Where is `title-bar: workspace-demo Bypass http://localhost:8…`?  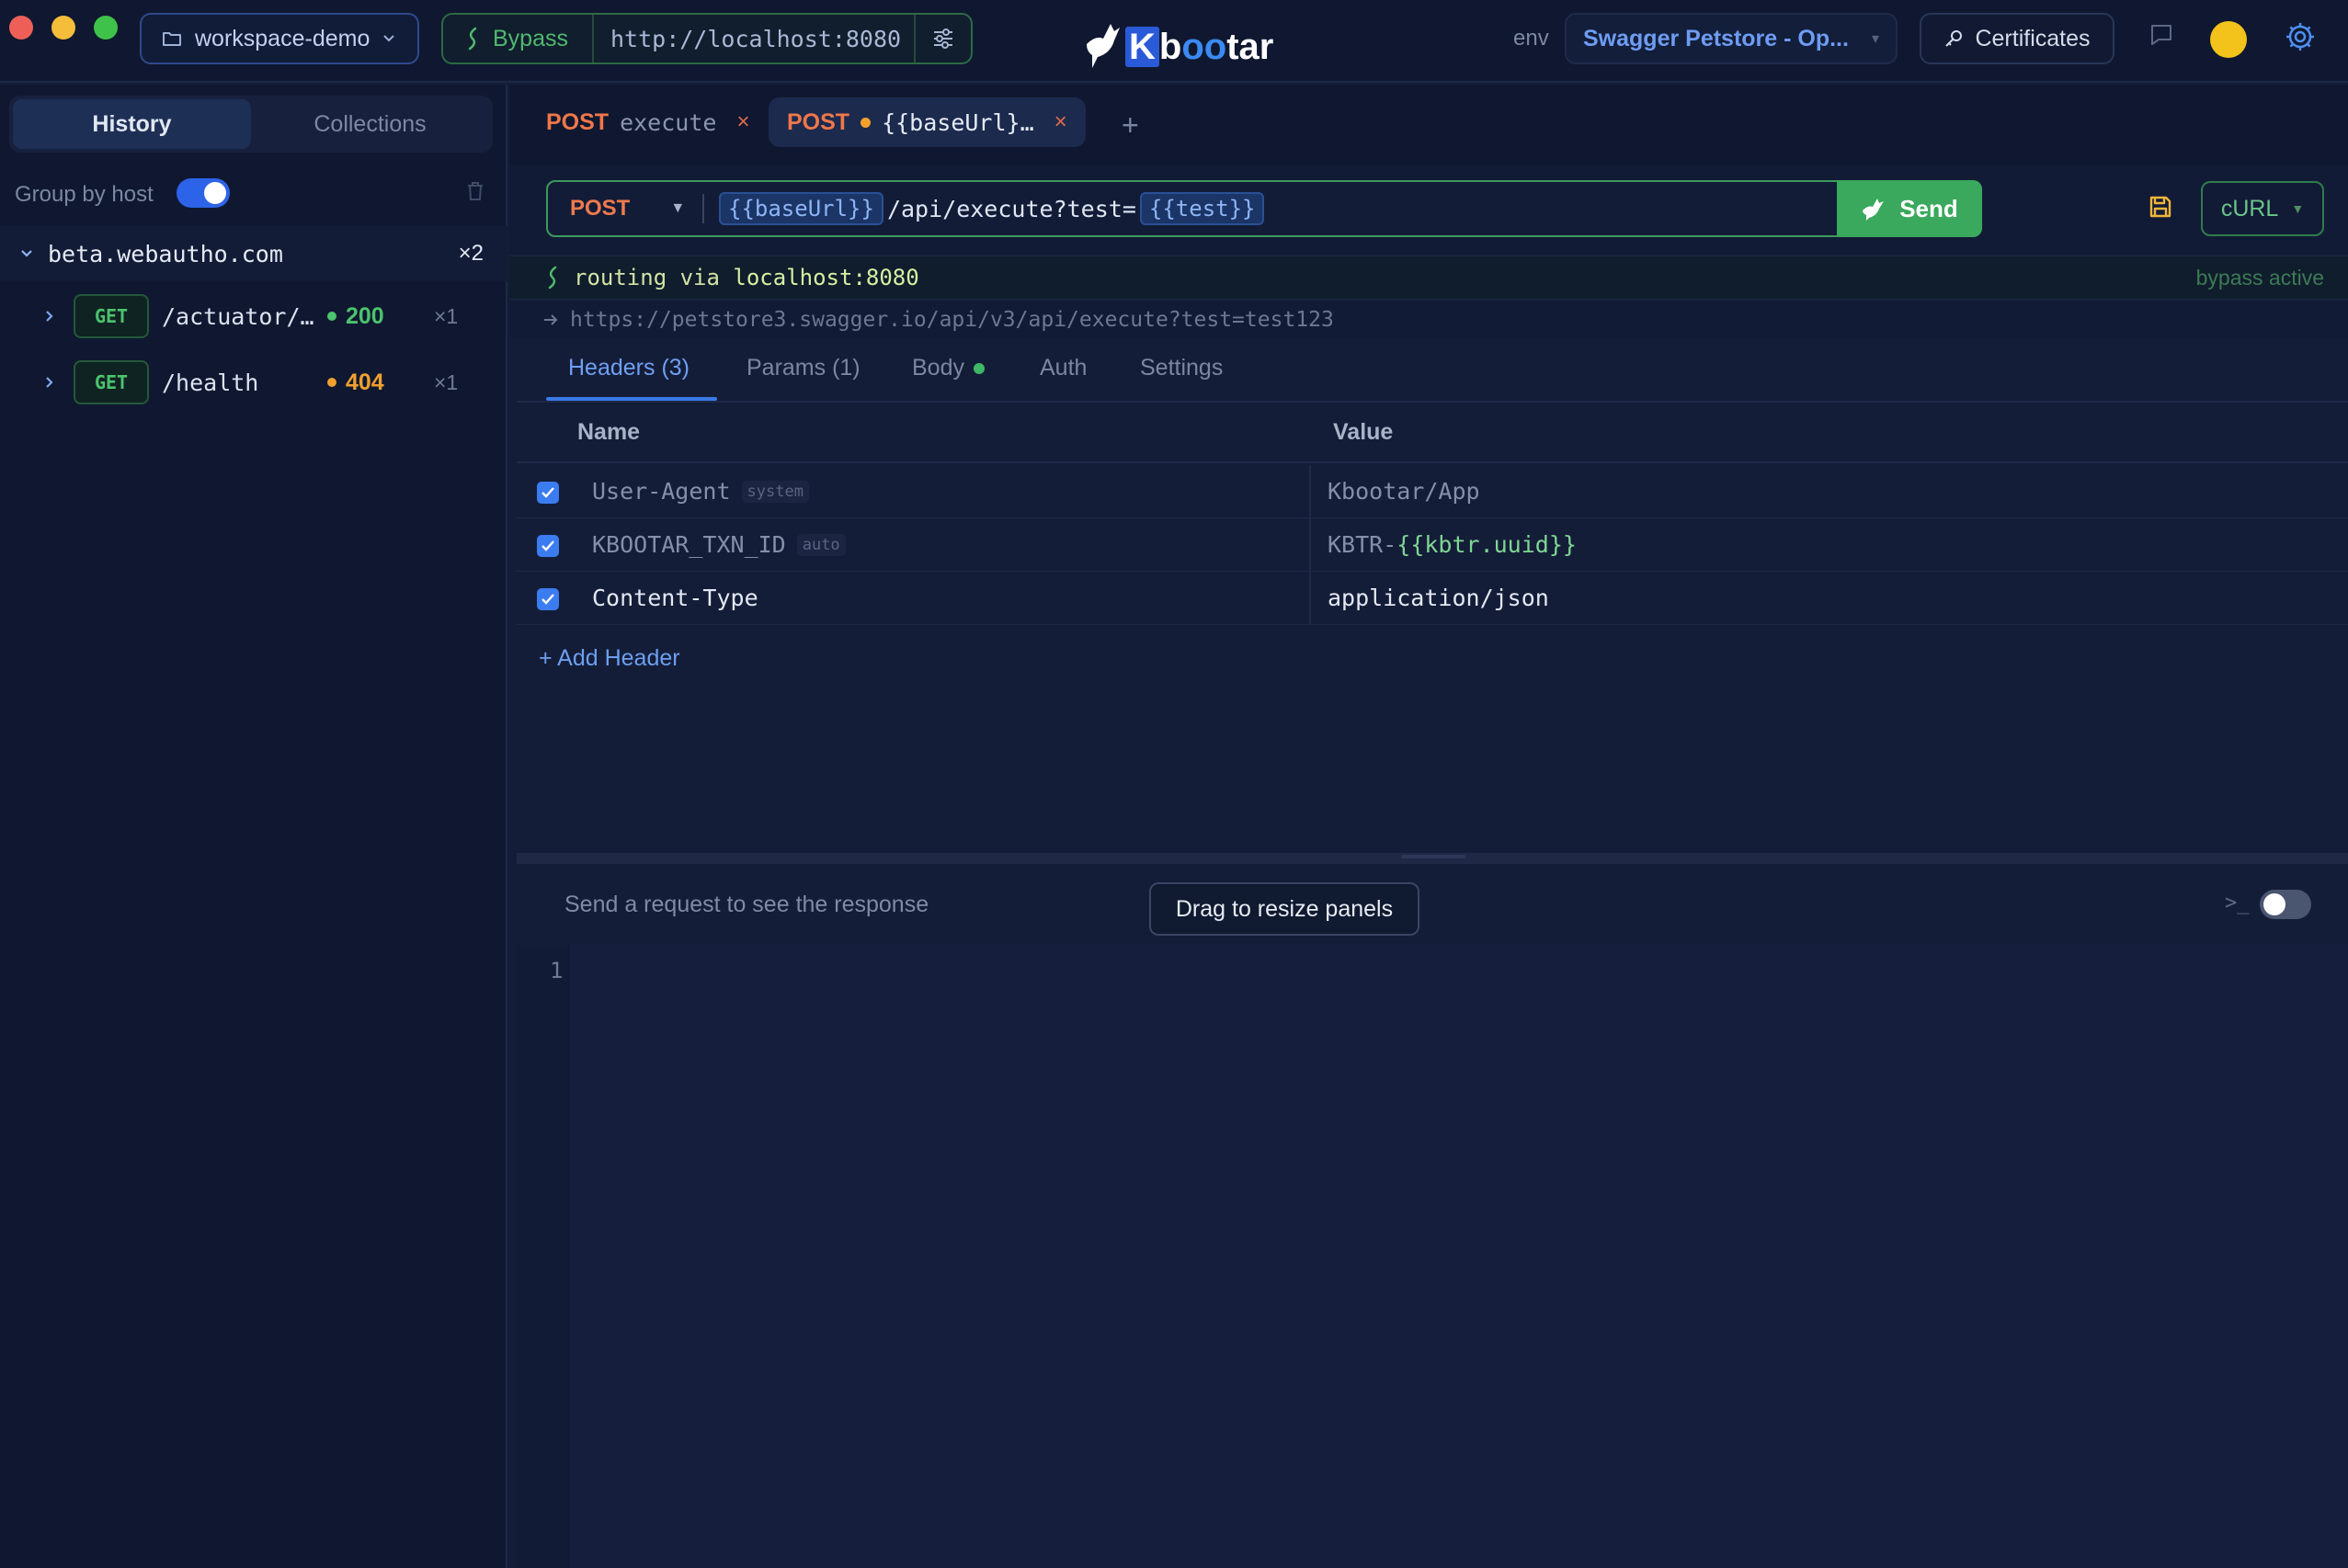 title-bar: workspace-demo Bypass http://localhost:8… is located at coordinates (1174, 41).